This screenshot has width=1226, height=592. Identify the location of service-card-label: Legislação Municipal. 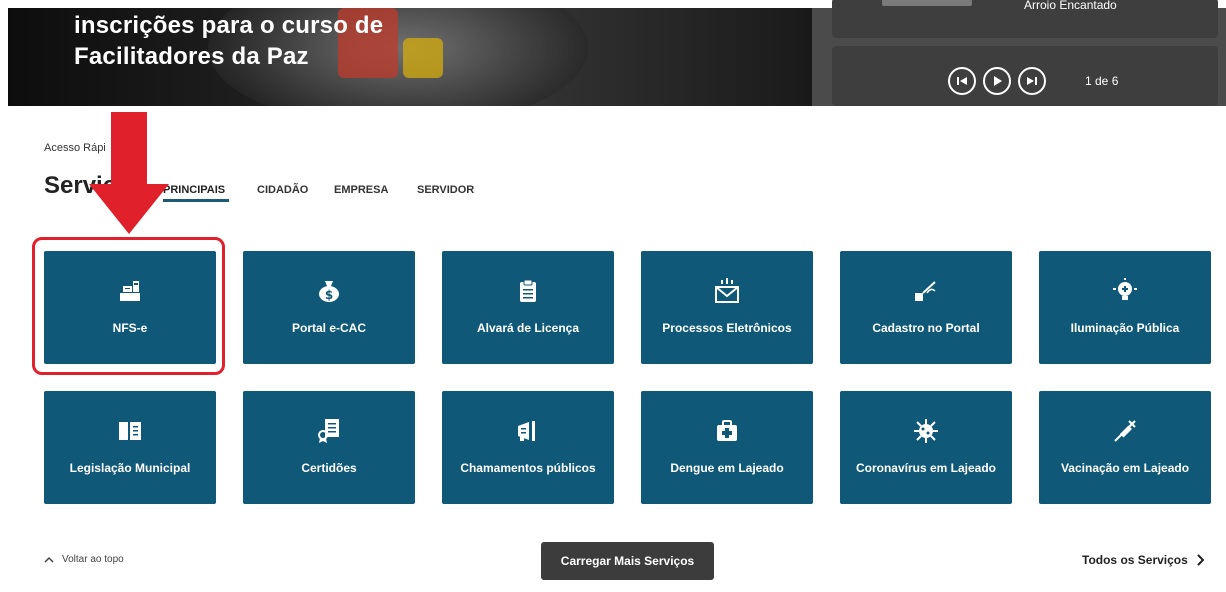
(130, 468).